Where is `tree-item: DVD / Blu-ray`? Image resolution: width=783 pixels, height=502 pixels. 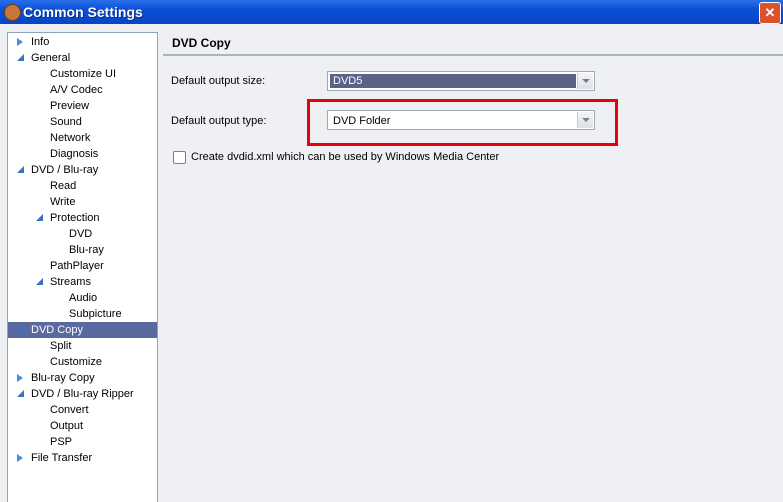
tree-item: DVD / Blu-ray is located at coordinates (58, 170).